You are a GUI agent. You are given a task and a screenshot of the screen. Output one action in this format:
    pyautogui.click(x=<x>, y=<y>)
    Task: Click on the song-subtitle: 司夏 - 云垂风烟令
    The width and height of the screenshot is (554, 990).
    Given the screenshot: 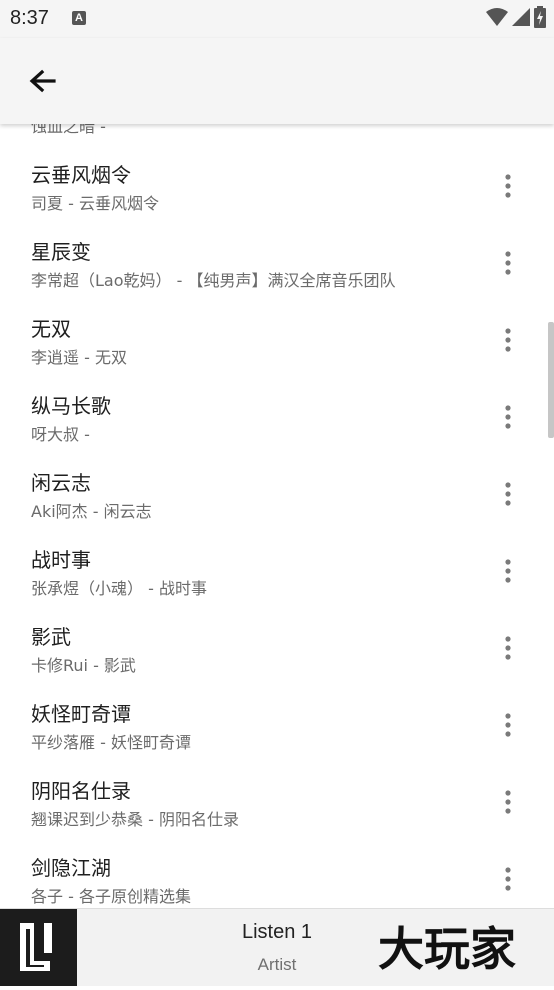 What is the action you would take?
    pyautogui.click(x=95, y=203)
    